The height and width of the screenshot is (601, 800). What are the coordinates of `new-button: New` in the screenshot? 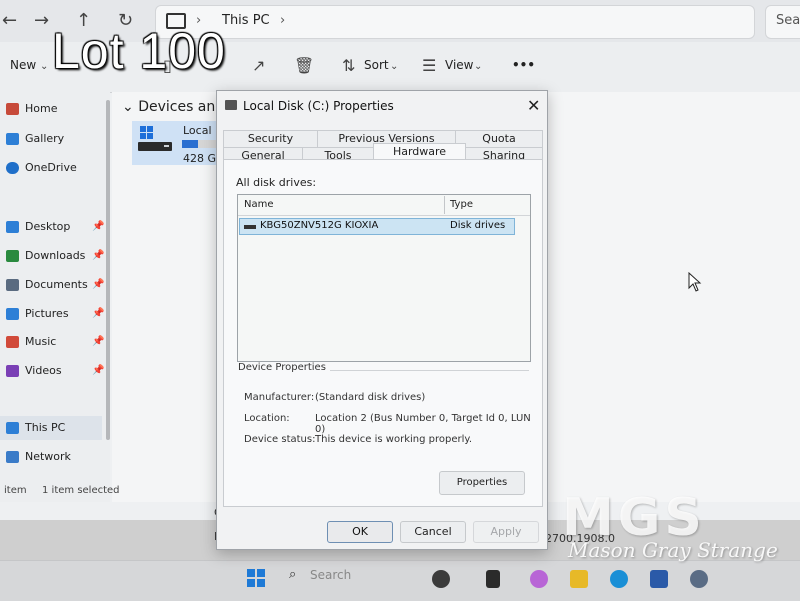 It's located at (23, 65).